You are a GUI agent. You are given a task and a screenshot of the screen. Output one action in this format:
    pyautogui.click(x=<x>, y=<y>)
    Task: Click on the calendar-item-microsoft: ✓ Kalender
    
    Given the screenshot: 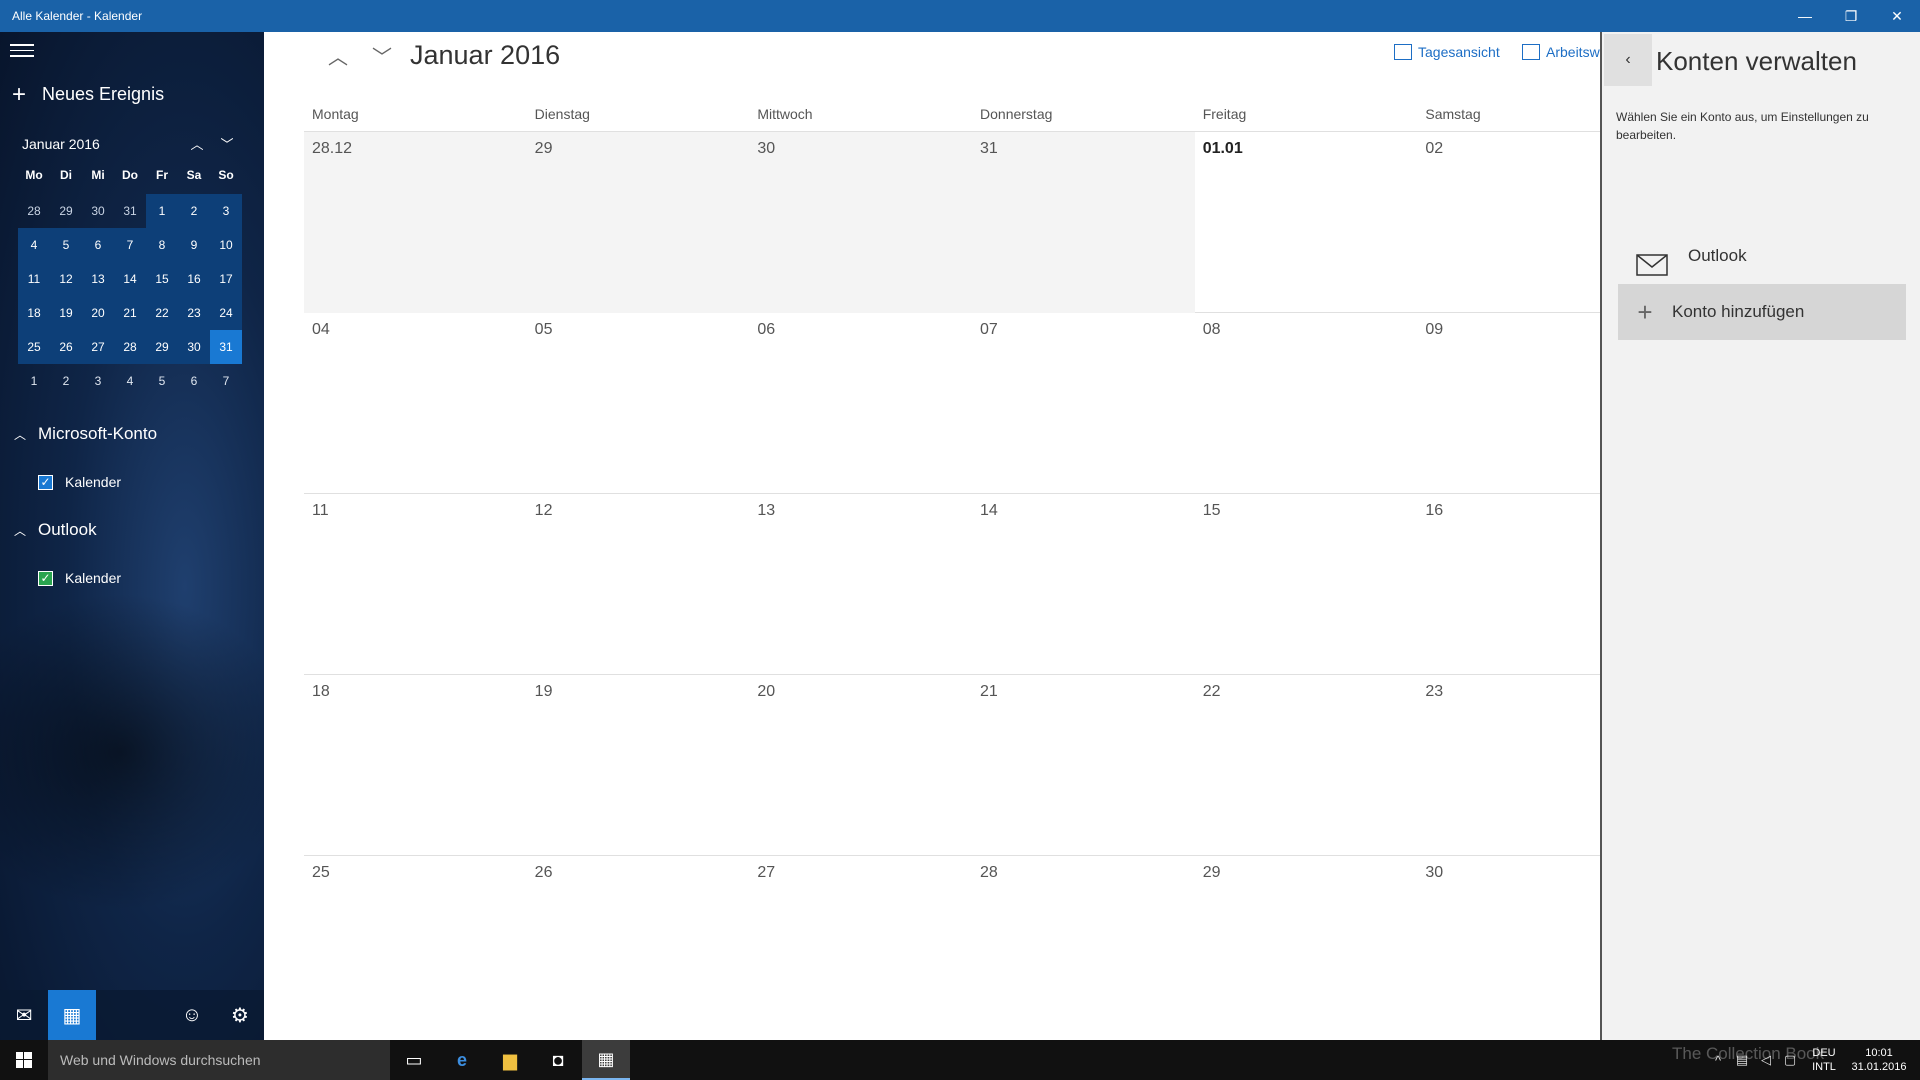 What is the action you would take?
    pyautogui.click(x=79, y=482)
    